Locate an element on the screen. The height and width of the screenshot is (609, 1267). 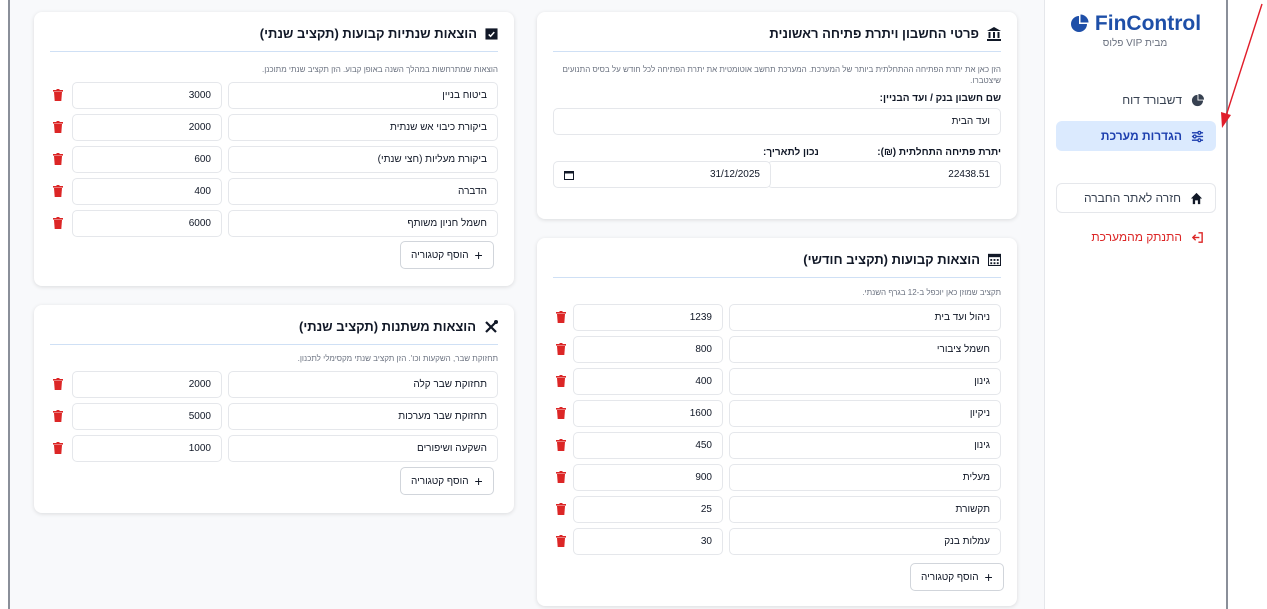
category-amount-input: 900 is located at coordinates (648, 477).